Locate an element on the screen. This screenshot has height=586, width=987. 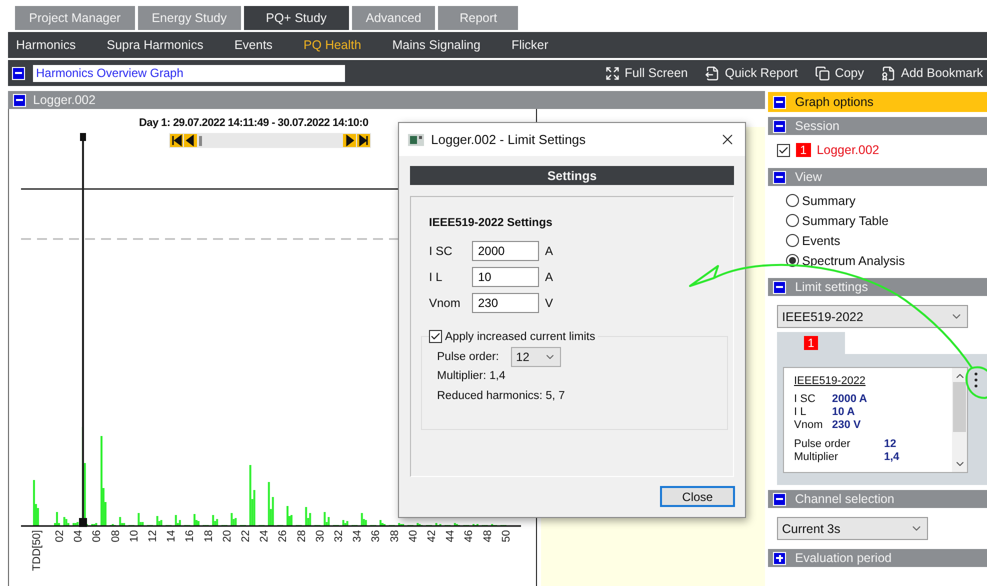
input-field: 230 is located at coordinates (505, 303).